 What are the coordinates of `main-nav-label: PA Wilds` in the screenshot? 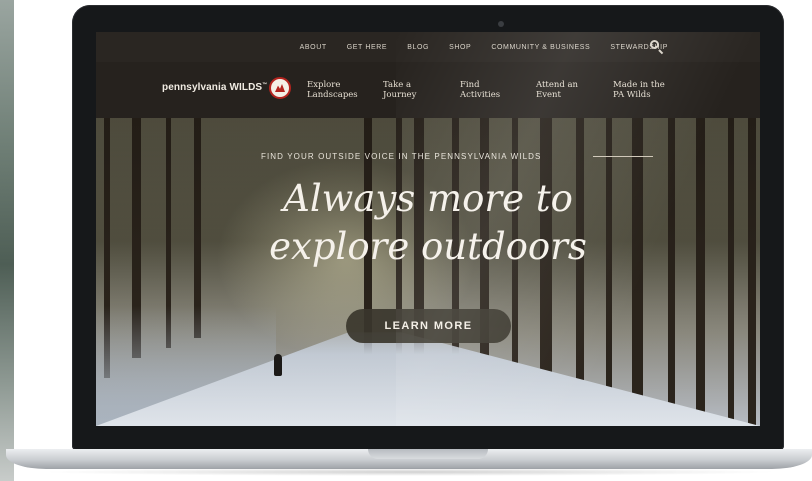 It's located at (632, 95).